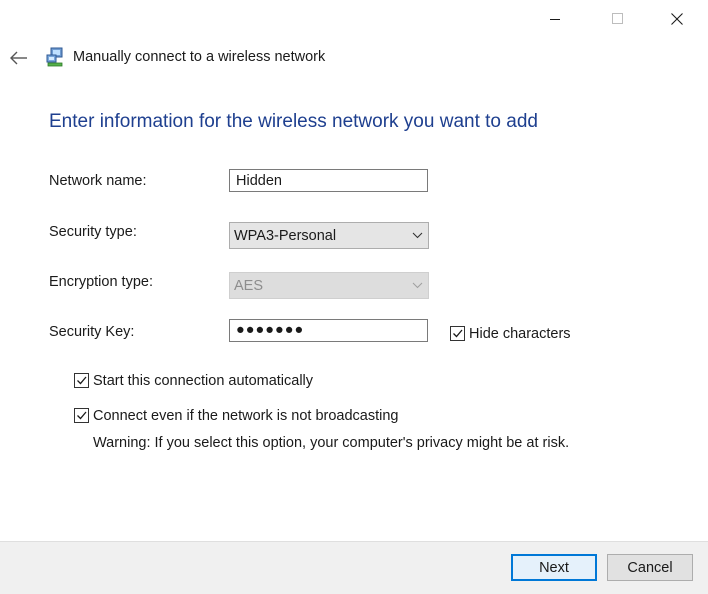 The width and height of the screenshot is (708, 594). I want to click on dialog-footer: Next Cancel, so click(354, 567).